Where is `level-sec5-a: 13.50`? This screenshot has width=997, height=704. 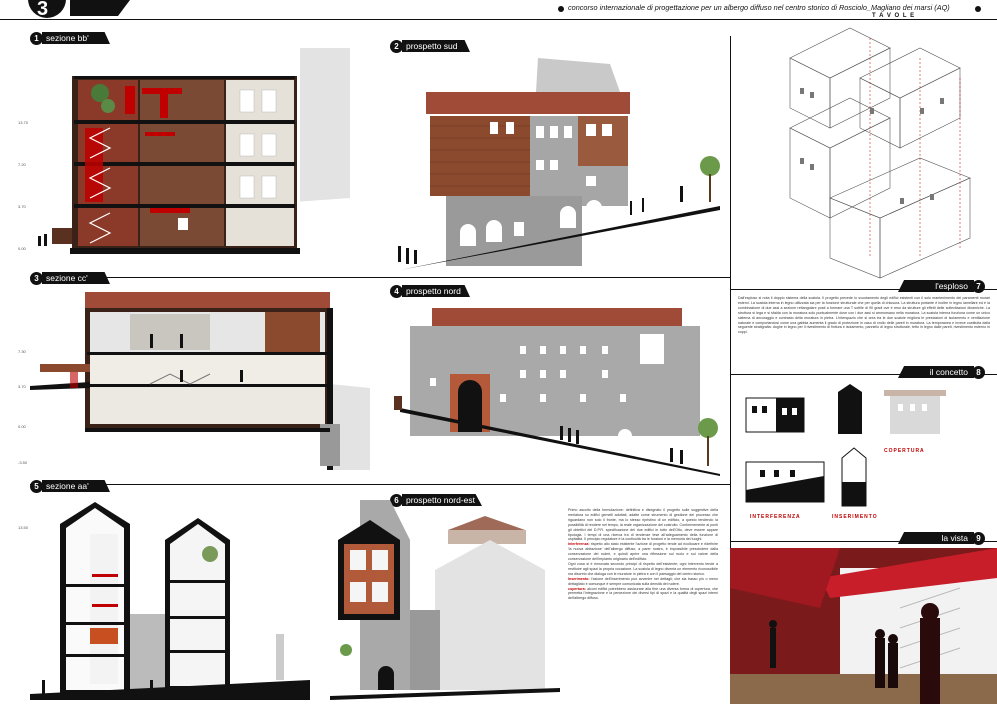 level-sec5-a: 13.50 is located at coordinates (23, 527).